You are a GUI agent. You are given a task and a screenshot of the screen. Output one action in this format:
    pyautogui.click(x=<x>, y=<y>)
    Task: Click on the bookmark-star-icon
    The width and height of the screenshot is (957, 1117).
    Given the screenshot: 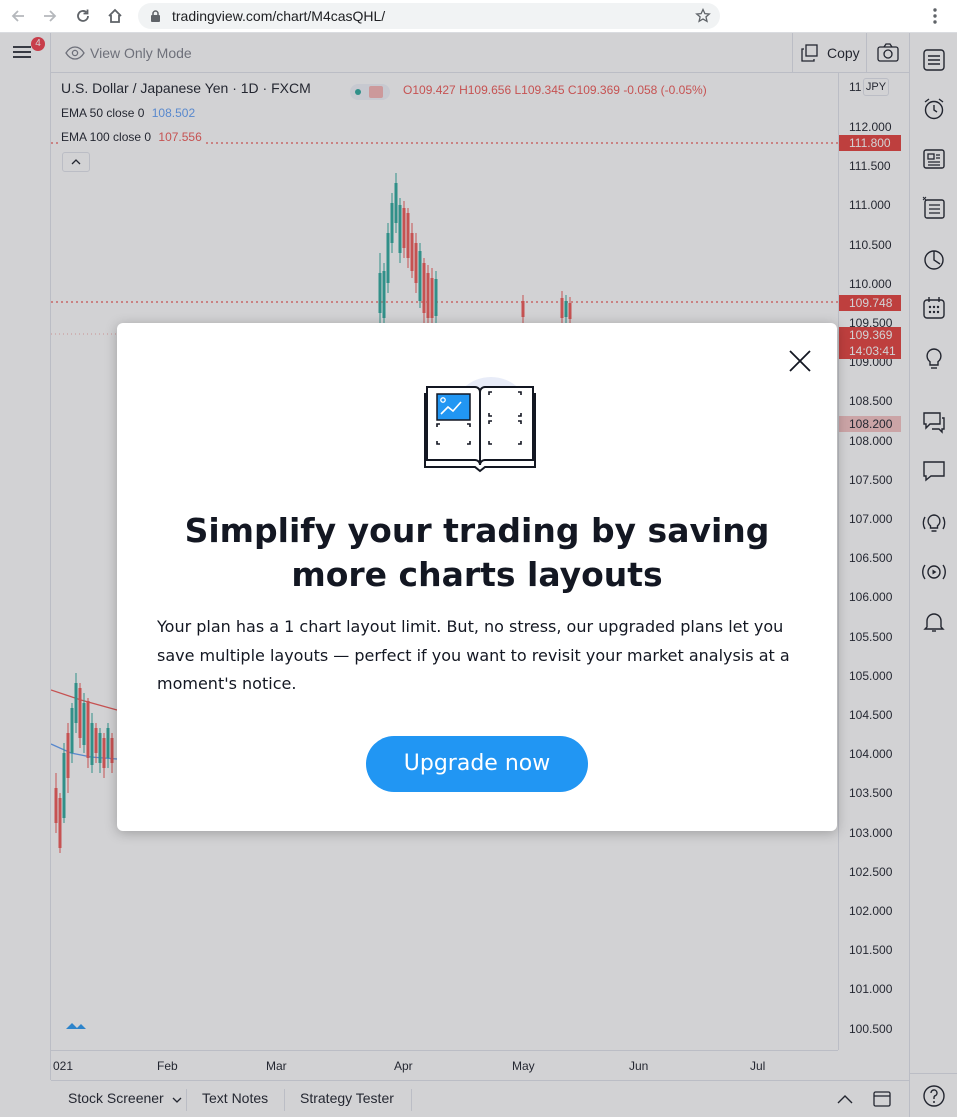 What is the action you would take?
    pyautogui.click(x=703, y=16)
    